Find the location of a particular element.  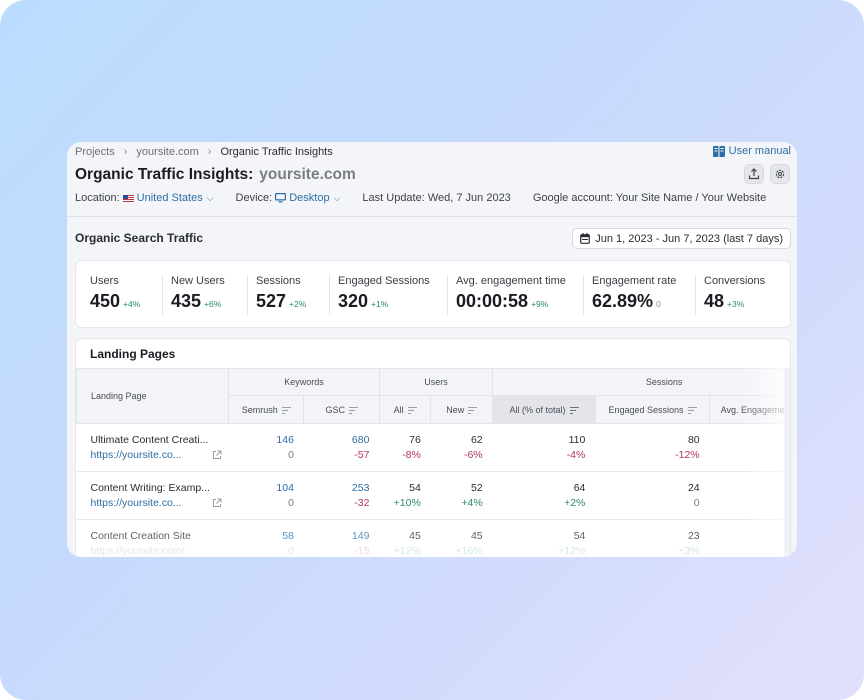

col-label: Avg. Engagement time is located at coordinates (755, 409).